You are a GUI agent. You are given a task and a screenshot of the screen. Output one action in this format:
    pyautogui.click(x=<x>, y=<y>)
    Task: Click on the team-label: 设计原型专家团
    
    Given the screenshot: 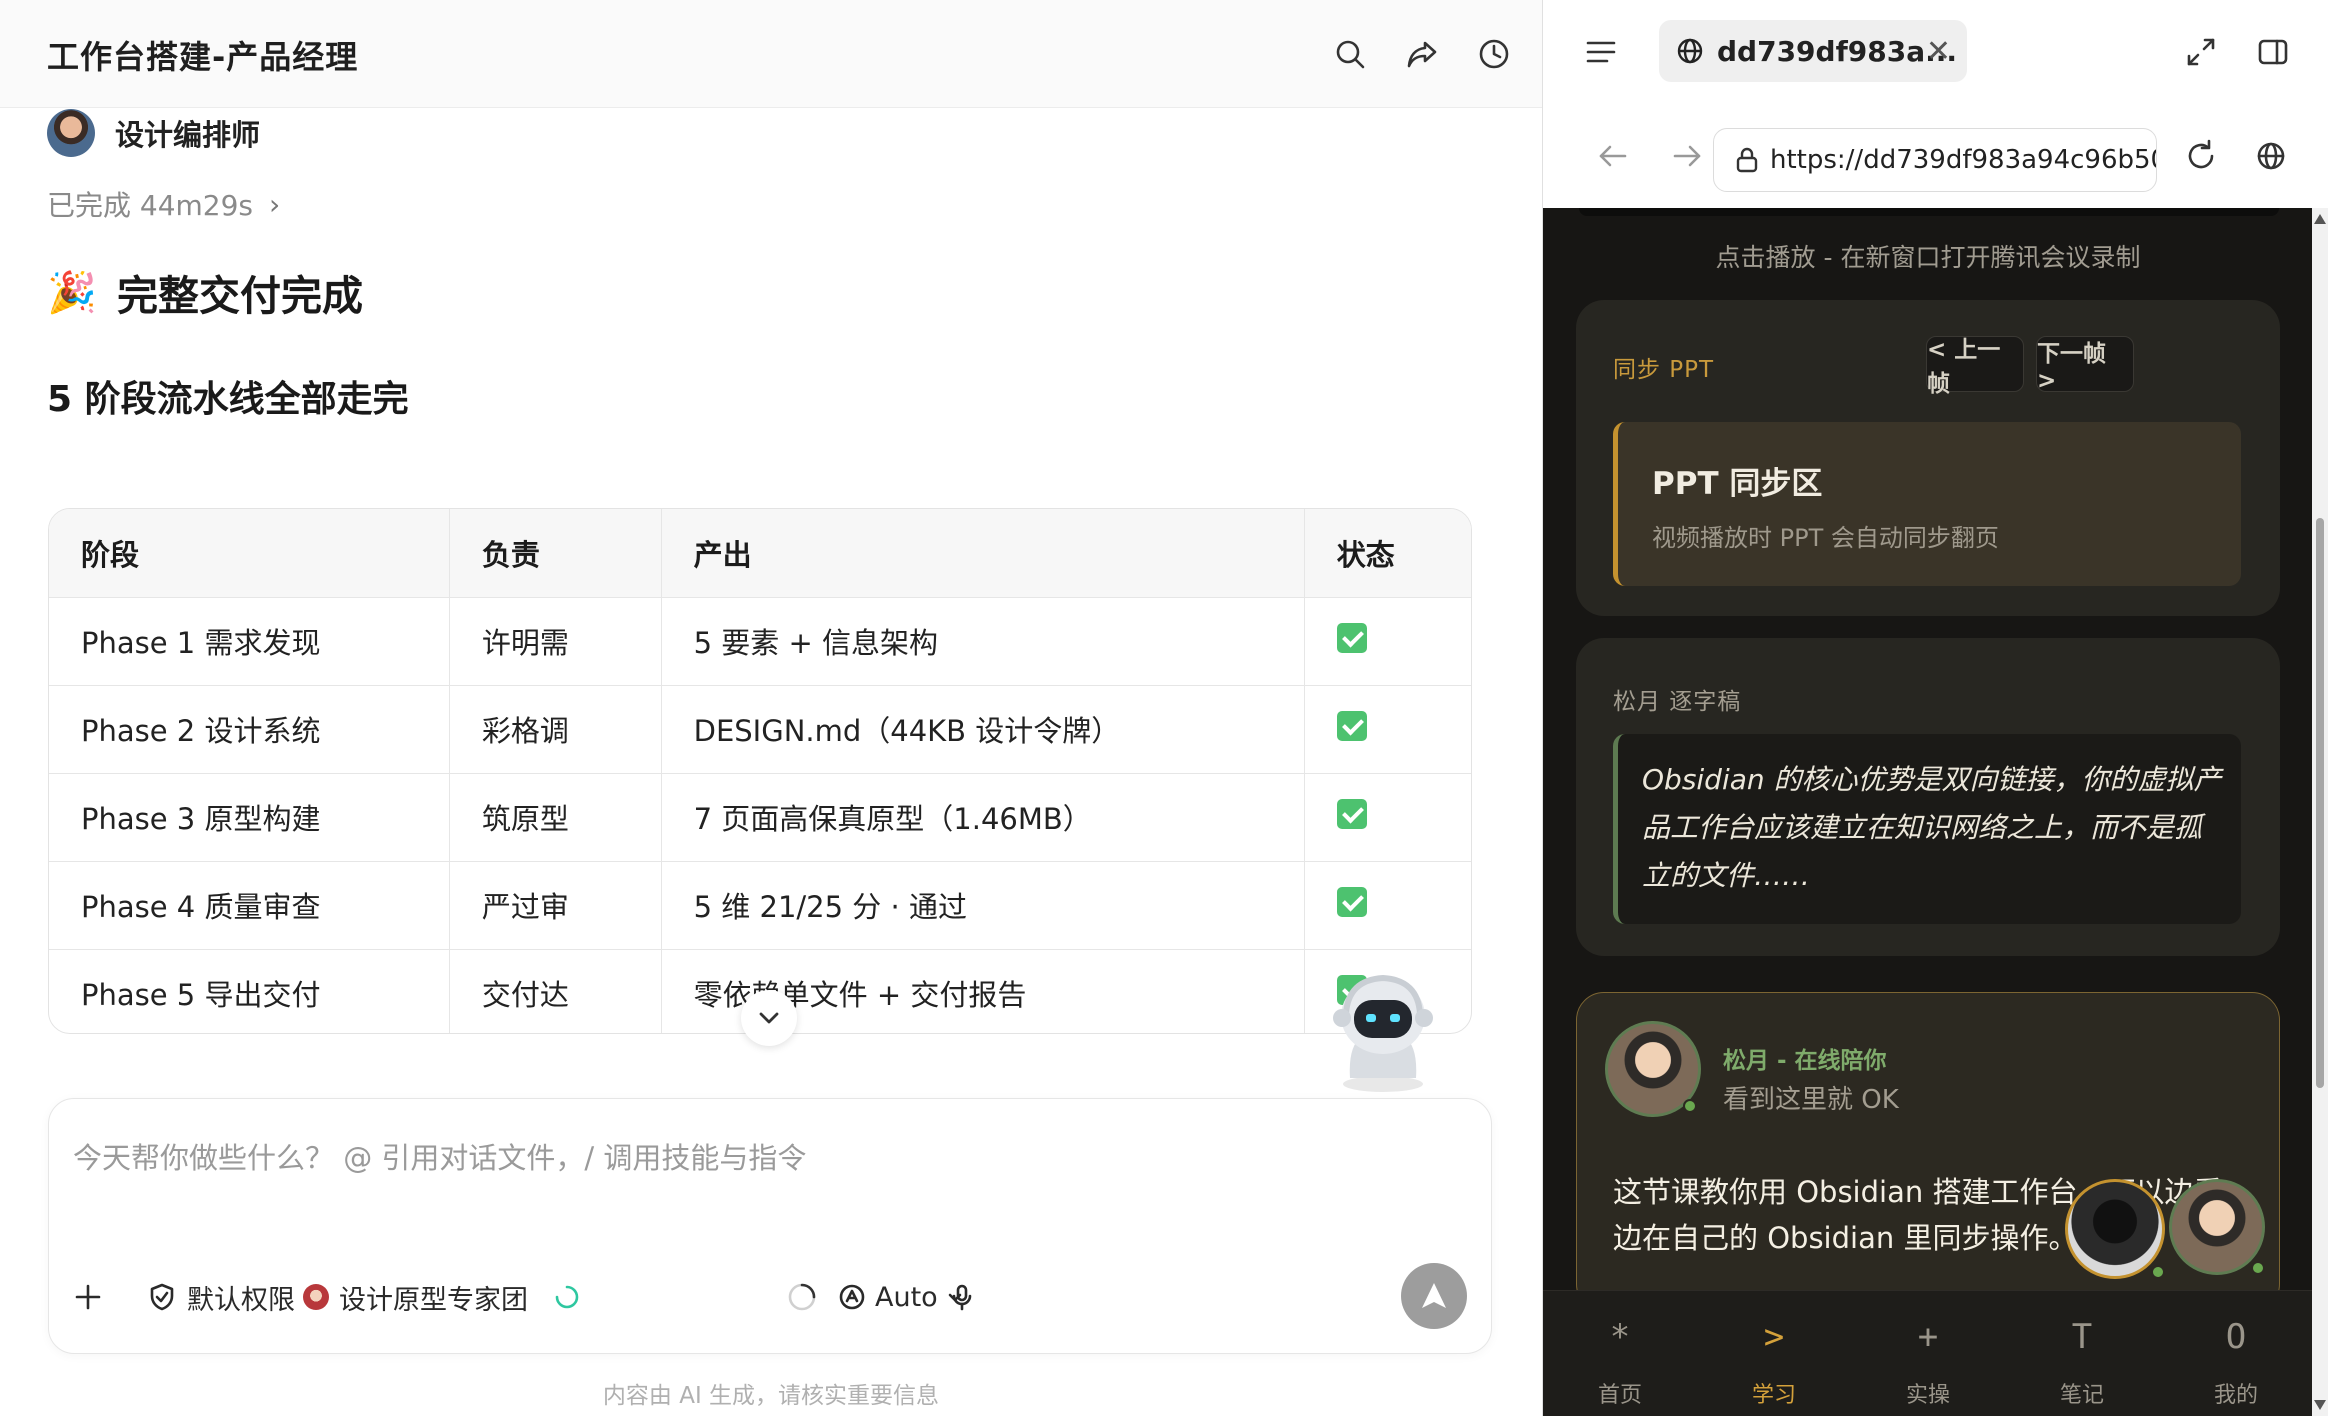 What is the action you would take?
    pyautogui.click(x=433, y=1300)
    